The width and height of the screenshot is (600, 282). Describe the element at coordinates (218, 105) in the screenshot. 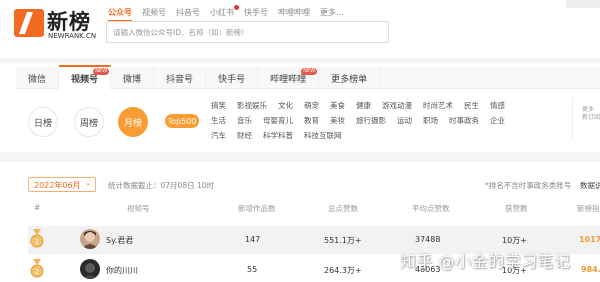

I see `category-item: 搞笑` at that location.